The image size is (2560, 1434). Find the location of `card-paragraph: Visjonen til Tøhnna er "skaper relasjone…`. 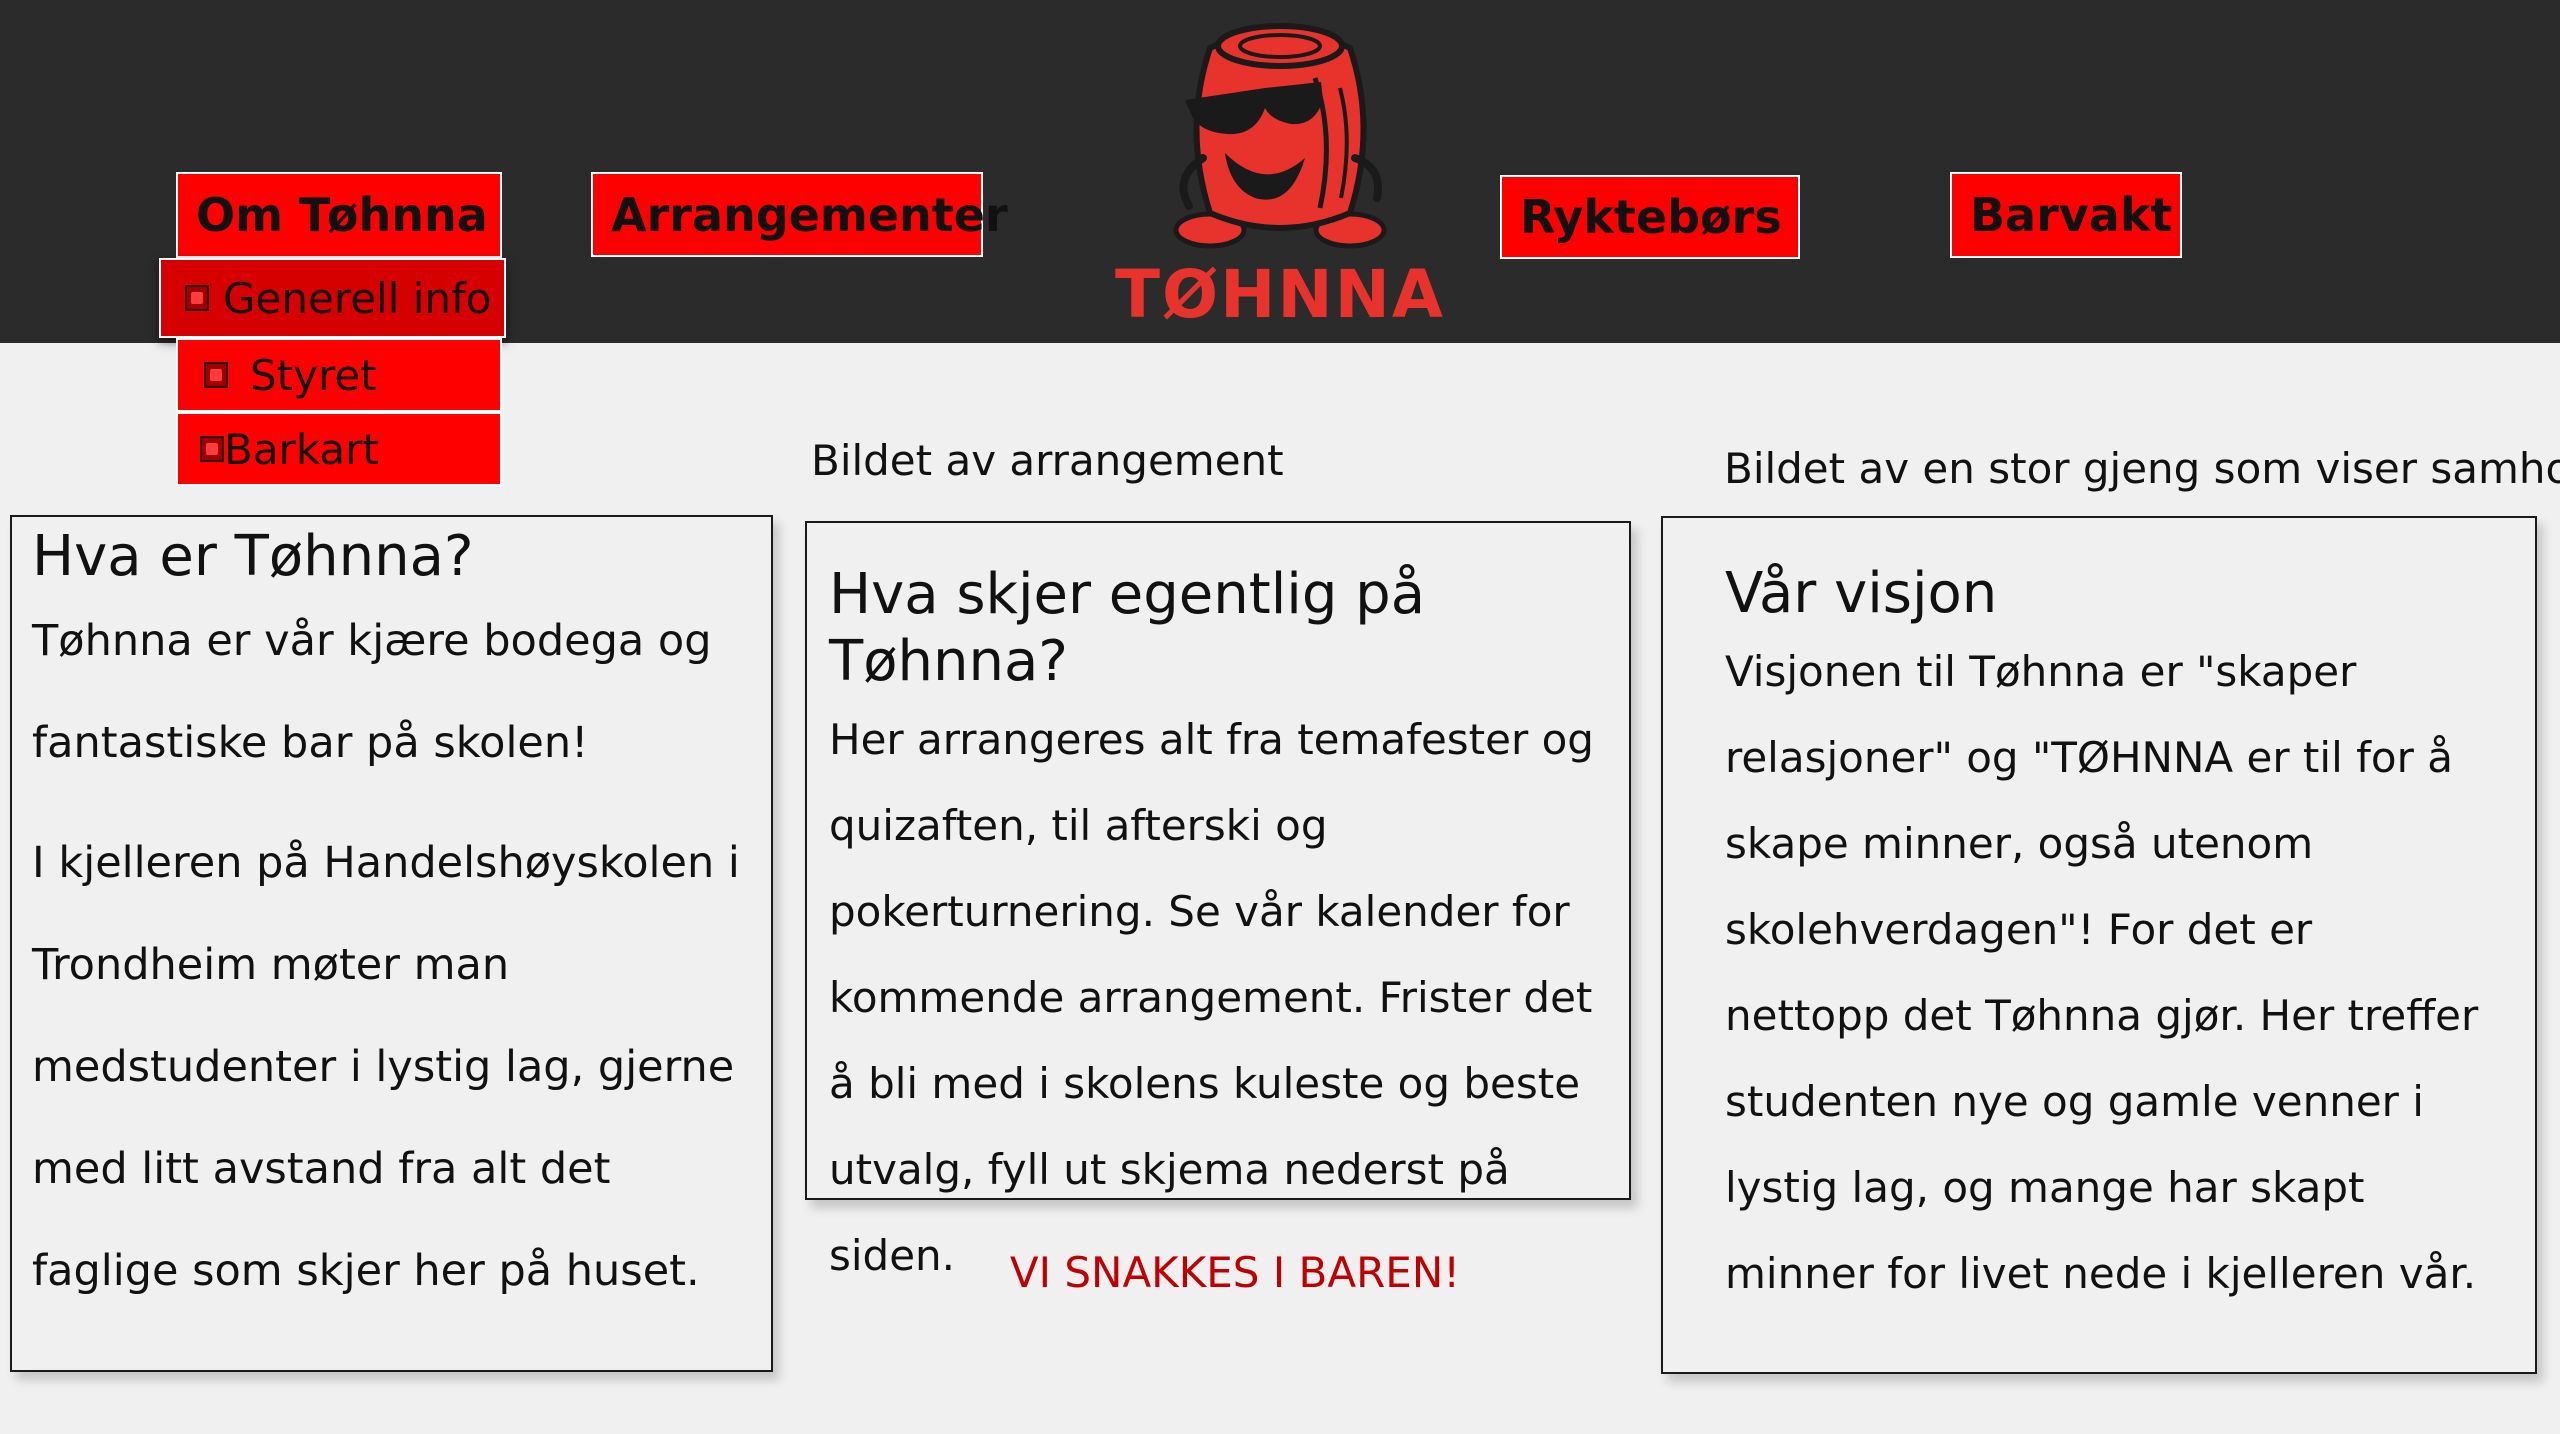

card-paragraph: Visjonen til Tøhnna er "skaper relasjone… is located at coordinates (2102, 973).